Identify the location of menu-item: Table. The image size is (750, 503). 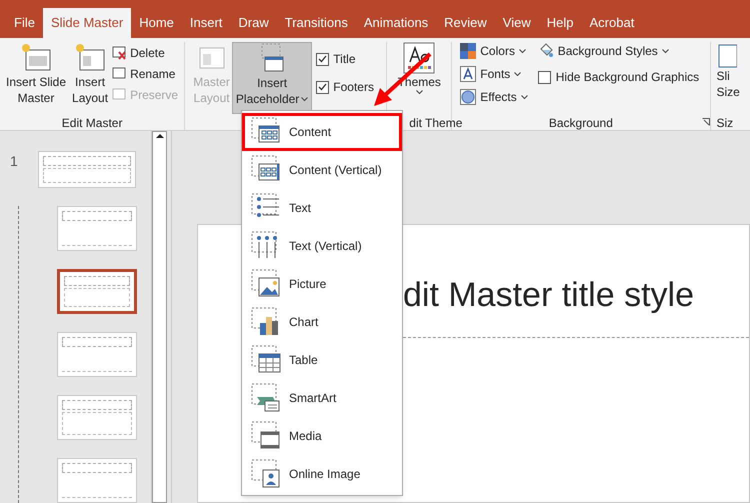
(322, 360).